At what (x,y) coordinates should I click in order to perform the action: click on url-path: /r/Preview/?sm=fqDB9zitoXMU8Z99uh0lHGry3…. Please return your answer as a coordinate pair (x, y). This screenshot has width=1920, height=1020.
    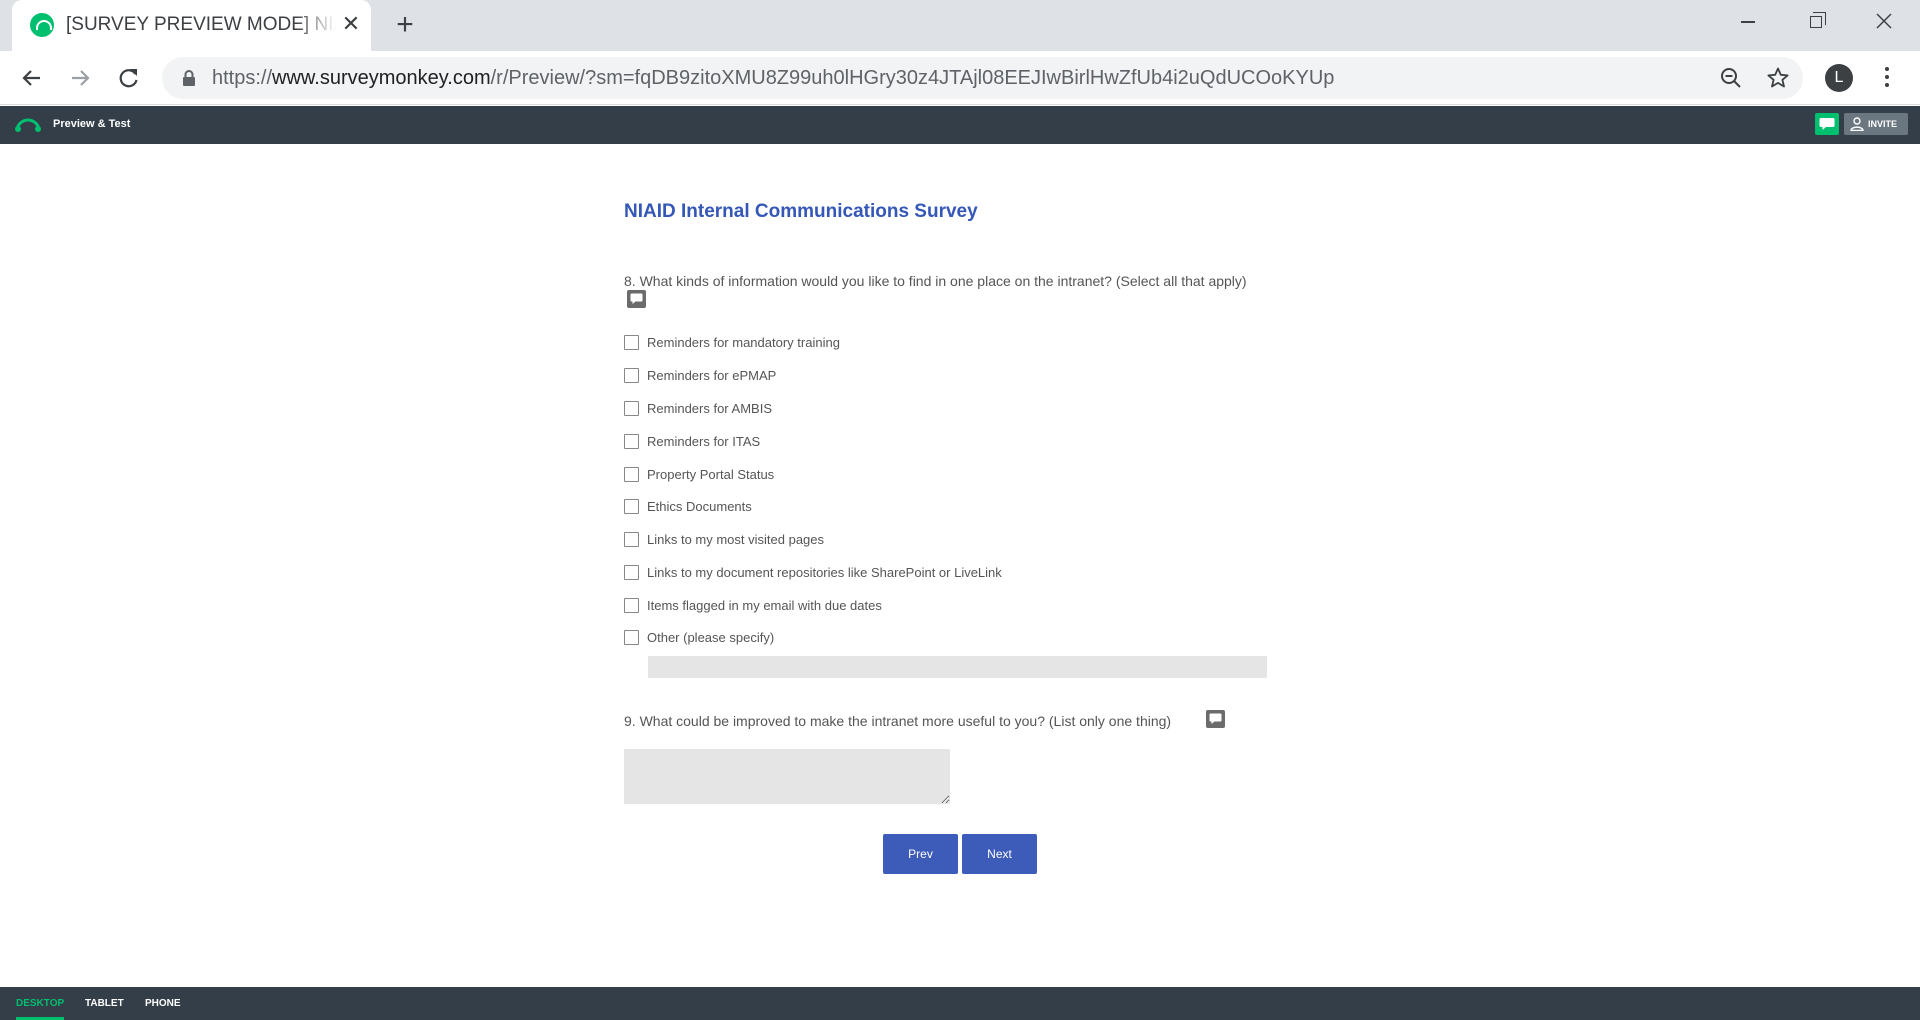
    Looking at the image, I should click on (912, 78).